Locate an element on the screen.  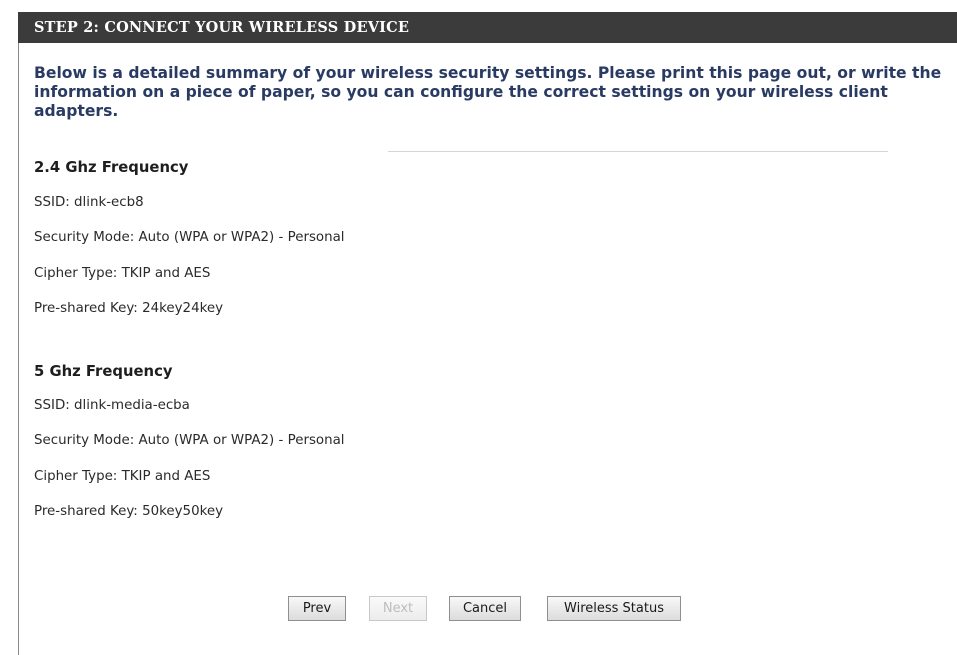
band-24-heading: 2.4 Ghz Frequency is located at coordinates (111, 167).